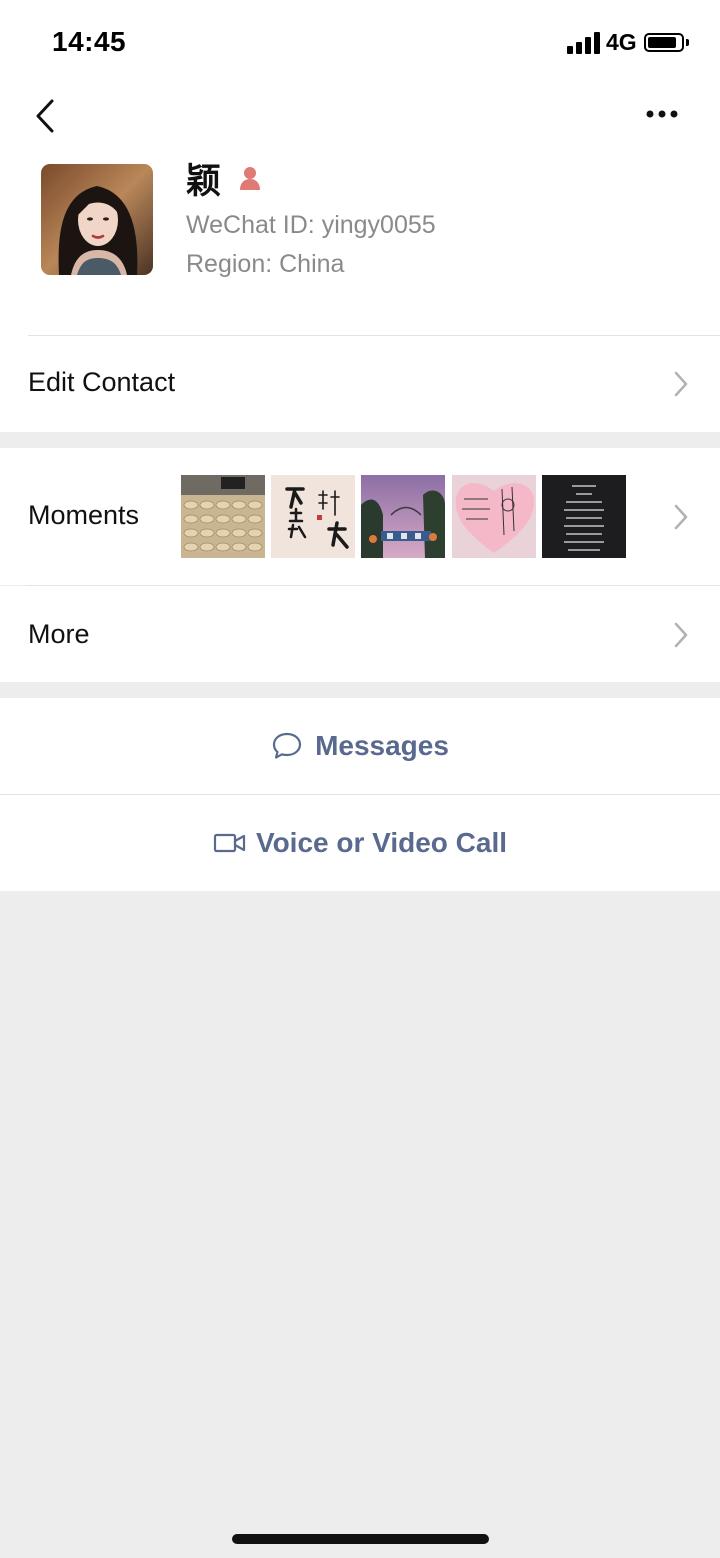  Describe the element at coordinates (664, 42) in the screenshot. I see `battery-icon` at that location.